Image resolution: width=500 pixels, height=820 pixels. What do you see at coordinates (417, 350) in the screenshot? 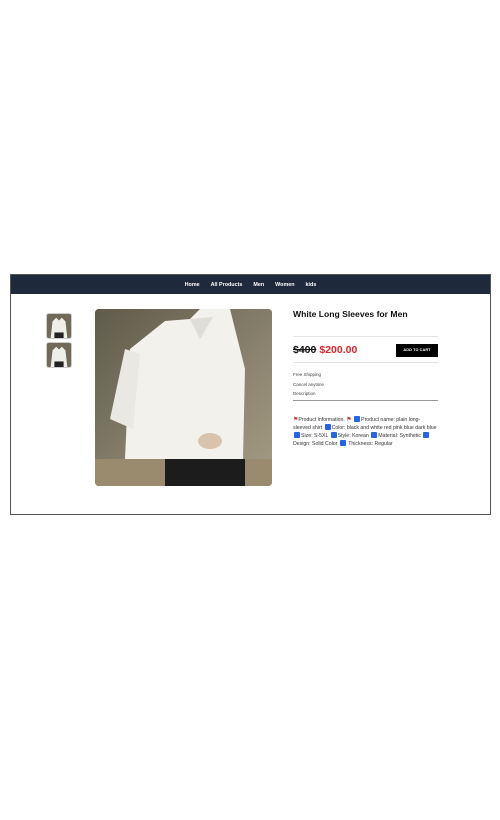
I see `add-to-cart-button: ADD TO CART` at bounding box center [417, 350].